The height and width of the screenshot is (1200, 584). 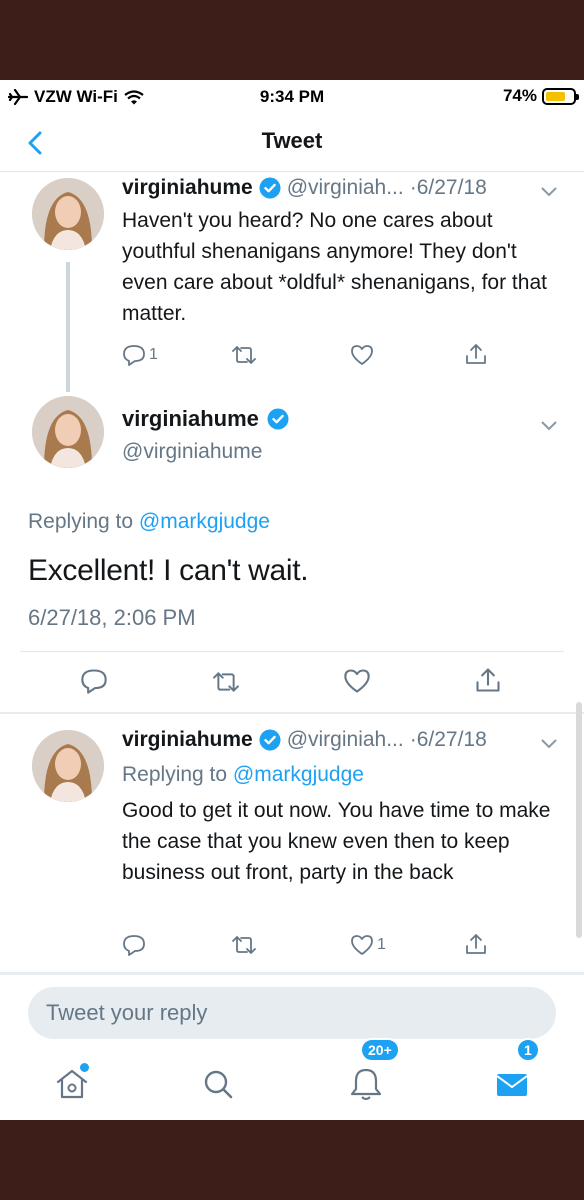 What do you see at coordinates (153, 354) in the screenshot?
I see `reply-count: 1` at bounding box center [153, 354].